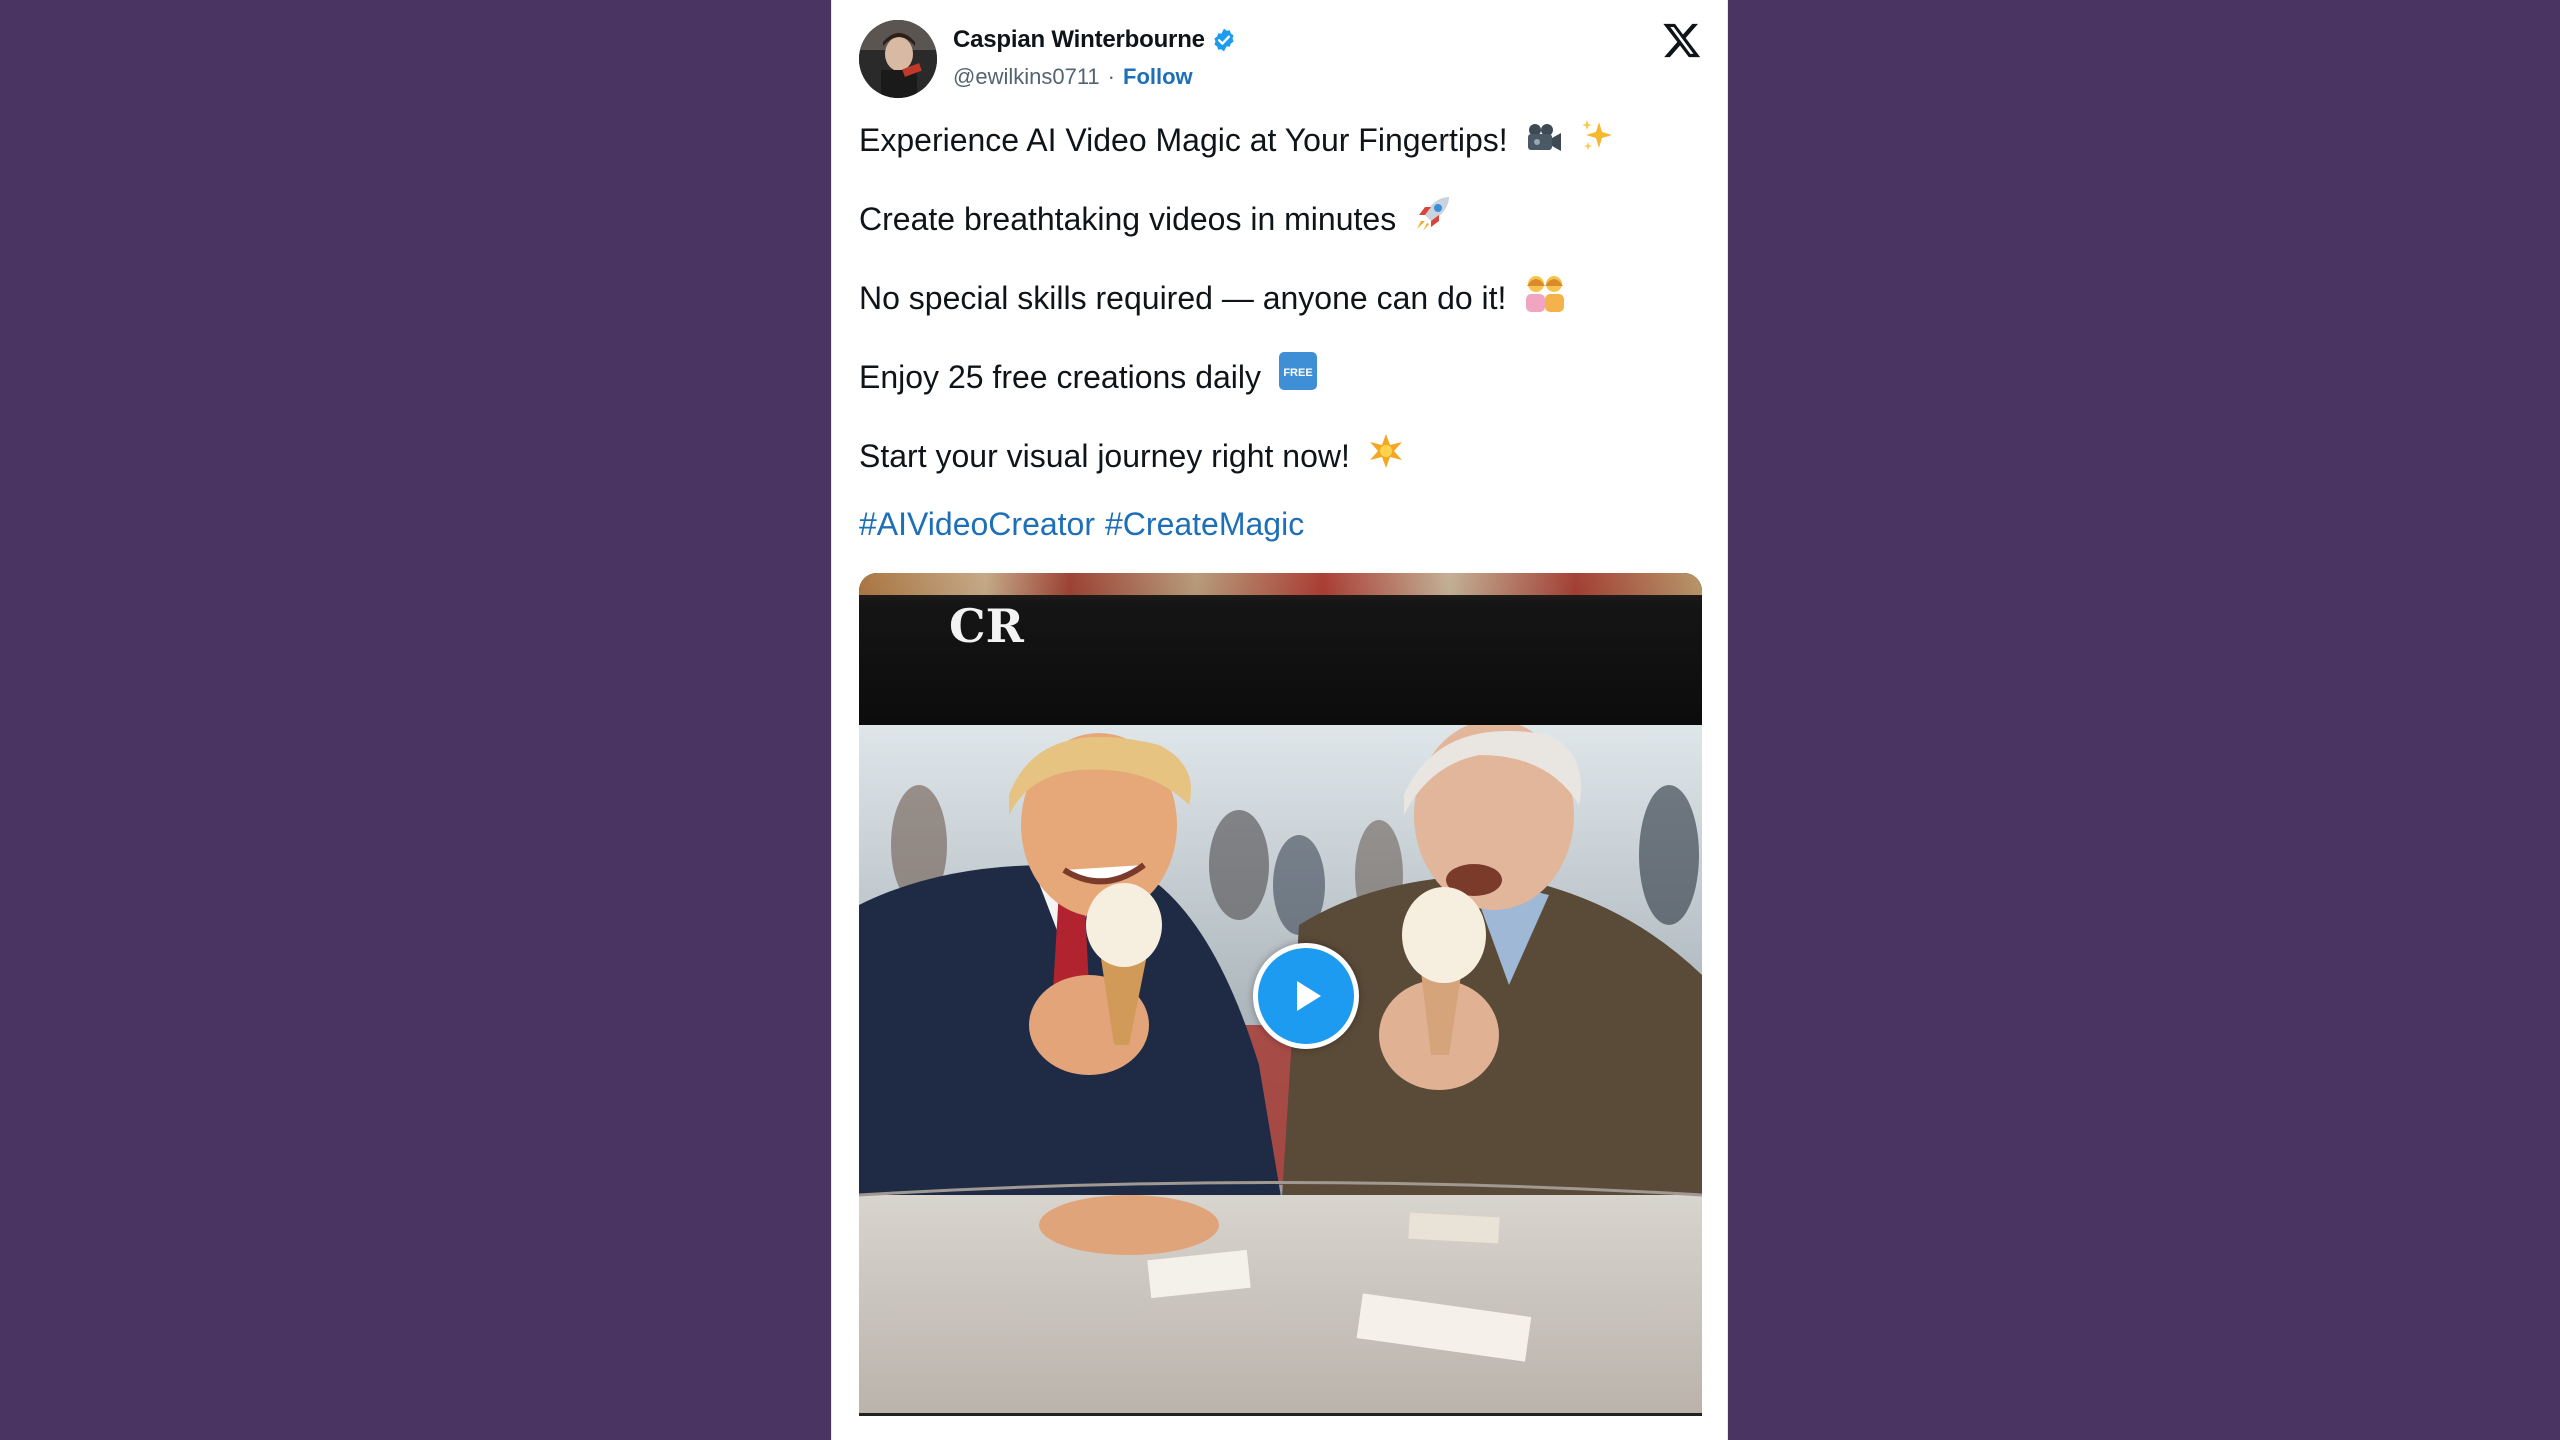  What do you see at coordinates (898, 59) in the screenshot?
I see `avatar` at bounding box center [898, 59].